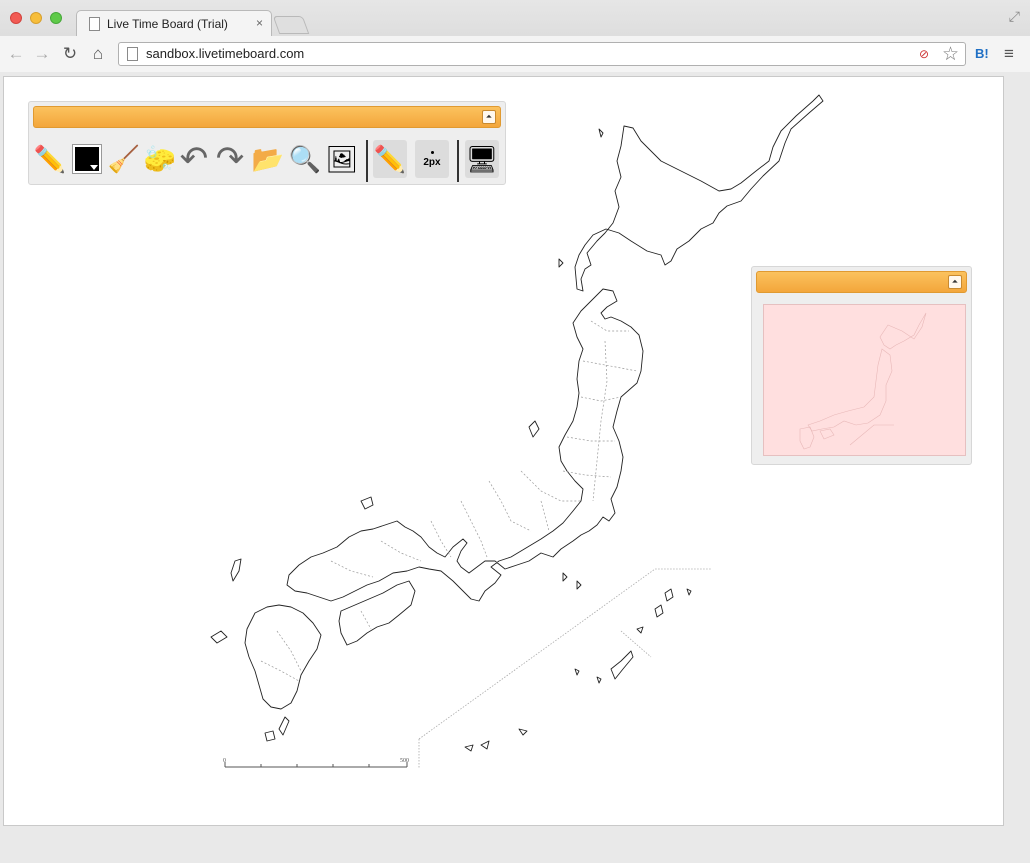  Describe the element at coordinates (465, 445) in the screenshot. I see `honshu-outline` at that location.